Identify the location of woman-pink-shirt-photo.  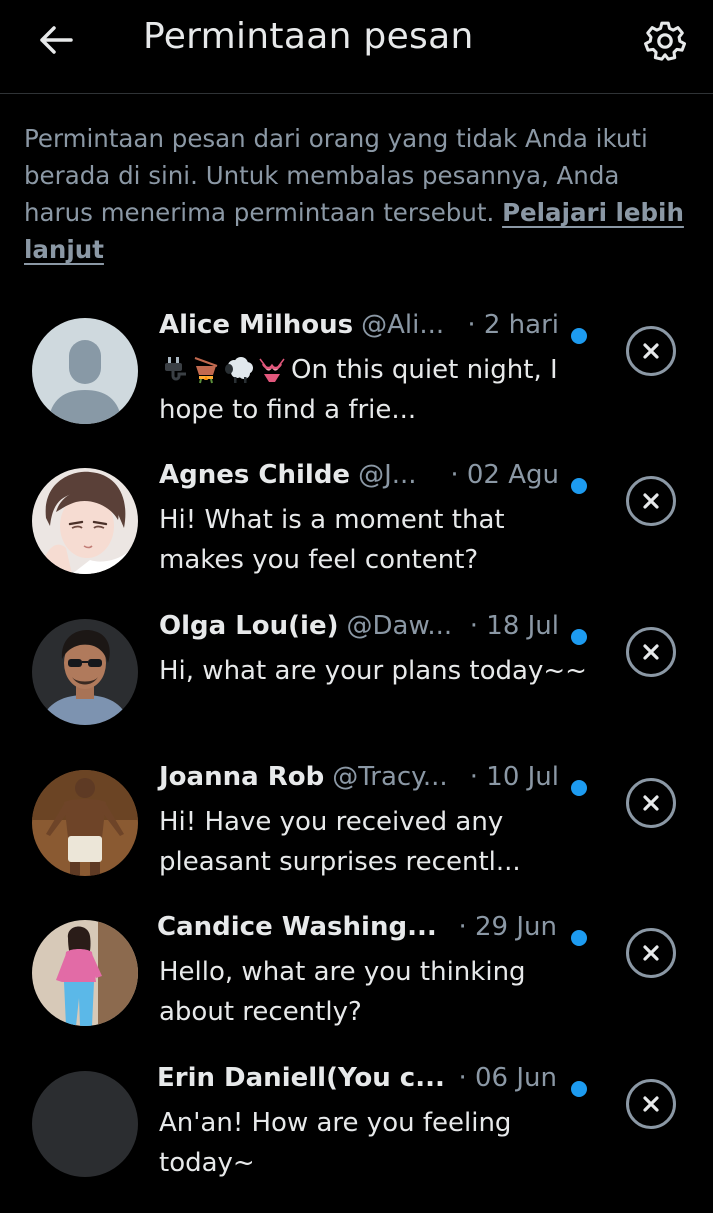
(85, 973).